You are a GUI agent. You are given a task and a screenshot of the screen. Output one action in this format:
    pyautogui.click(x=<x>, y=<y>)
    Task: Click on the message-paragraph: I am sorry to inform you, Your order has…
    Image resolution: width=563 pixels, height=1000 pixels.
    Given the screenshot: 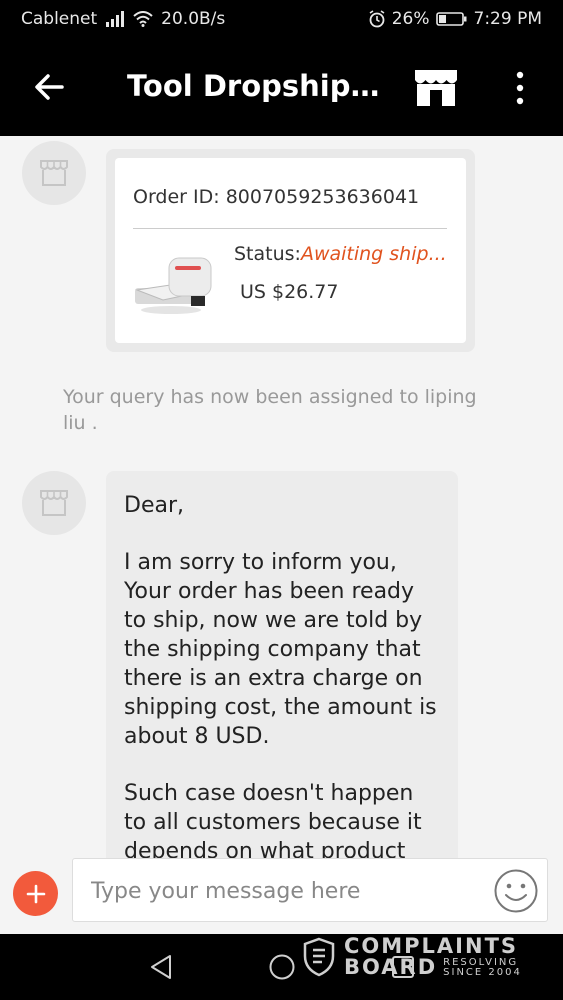 What is the action you would take?
    pyautogui.click(x=280, y=649)
    